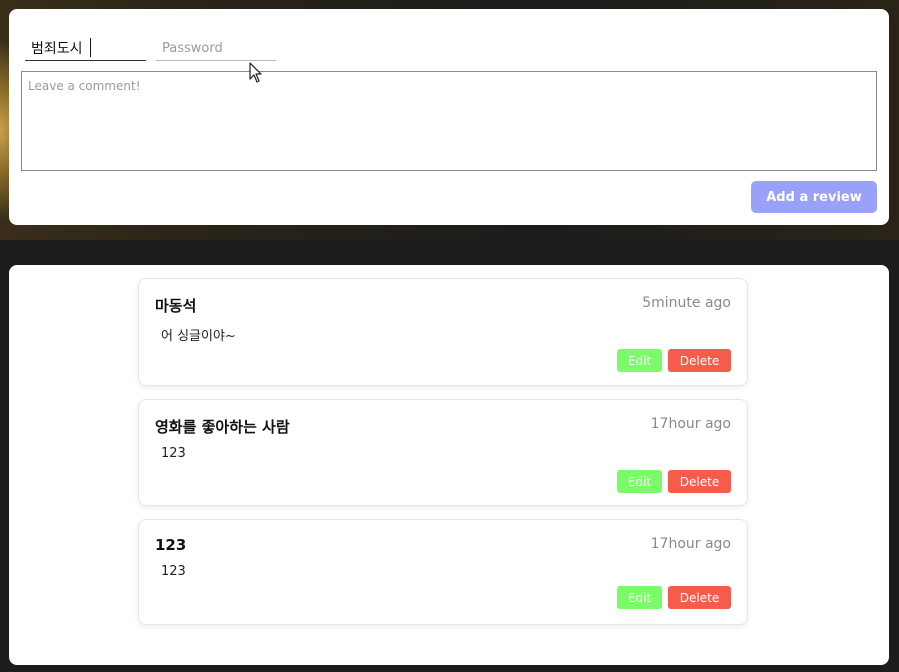 The width and height of the screenshot is (899, 672). Describe the element at coordinates (814, 197) in the screenshot. I see `add-review-button: Add a review` at that location.